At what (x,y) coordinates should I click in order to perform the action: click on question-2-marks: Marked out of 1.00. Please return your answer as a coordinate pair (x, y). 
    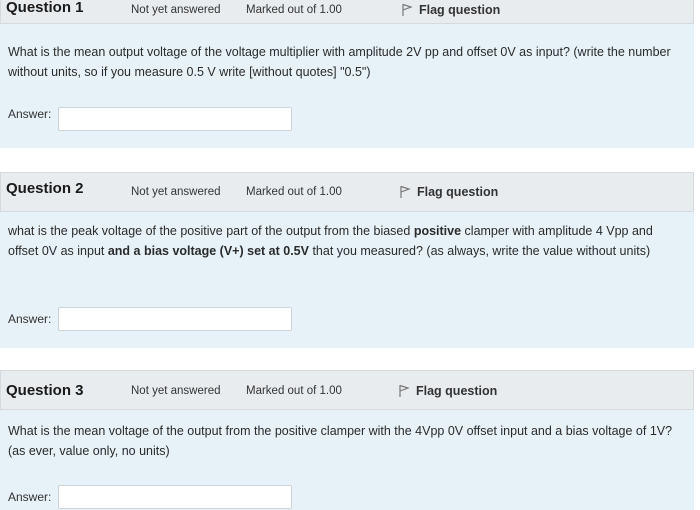
    Looking at the image, I should click on (294, 192).